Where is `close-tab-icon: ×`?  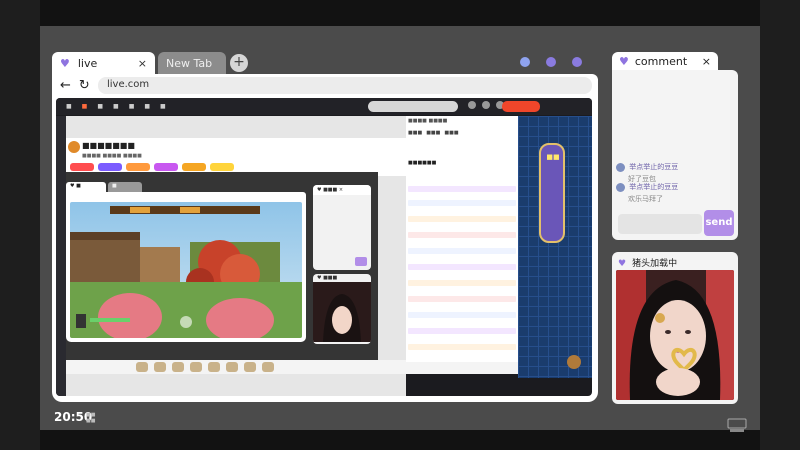 close-tab-icon: × is located at coordinates (142, 63).